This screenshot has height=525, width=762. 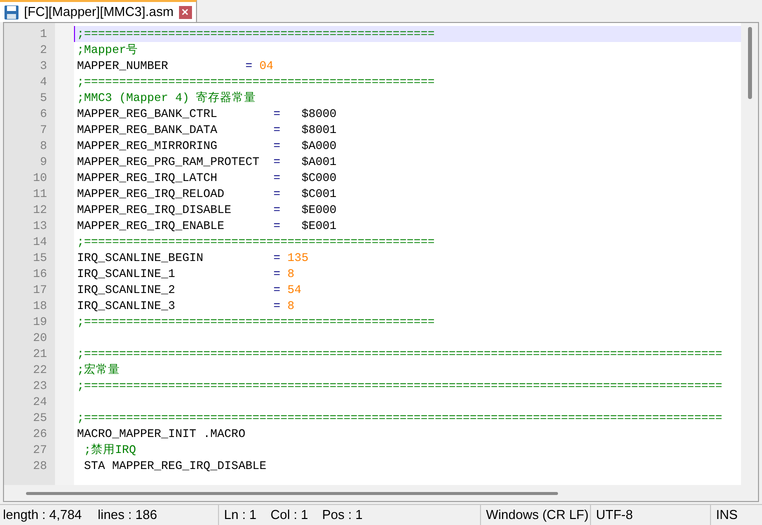 What do you see at coordinates (40, 434) in the screenshot?
I see `line-number: 26` at bounding box center [40, 434].